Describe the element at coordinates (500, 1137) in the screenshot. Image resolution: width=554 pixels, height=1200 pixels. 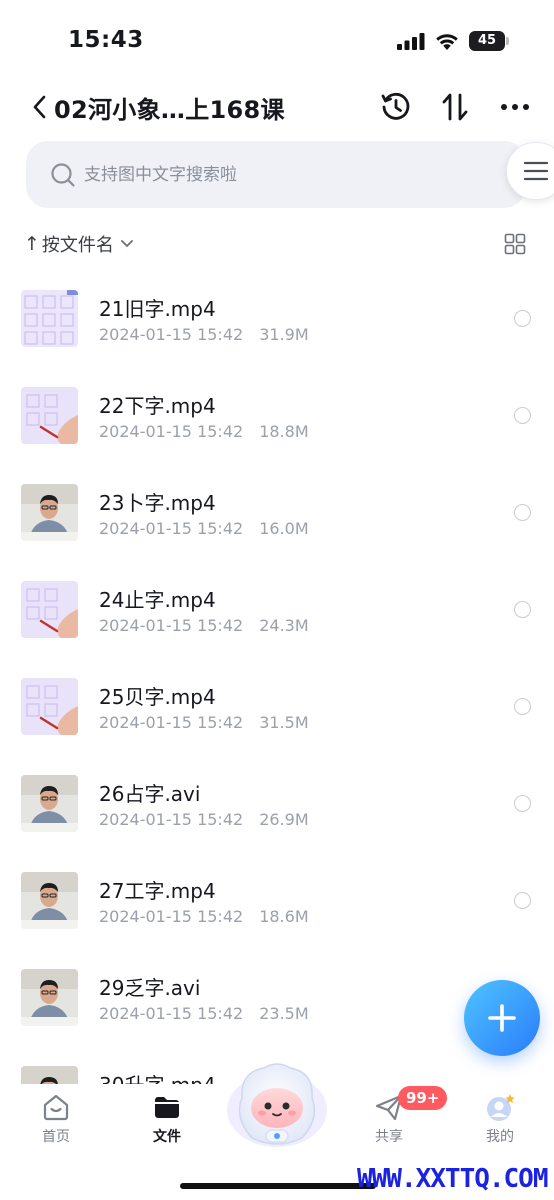
I see `nav-profile-label: 我的` at that location.